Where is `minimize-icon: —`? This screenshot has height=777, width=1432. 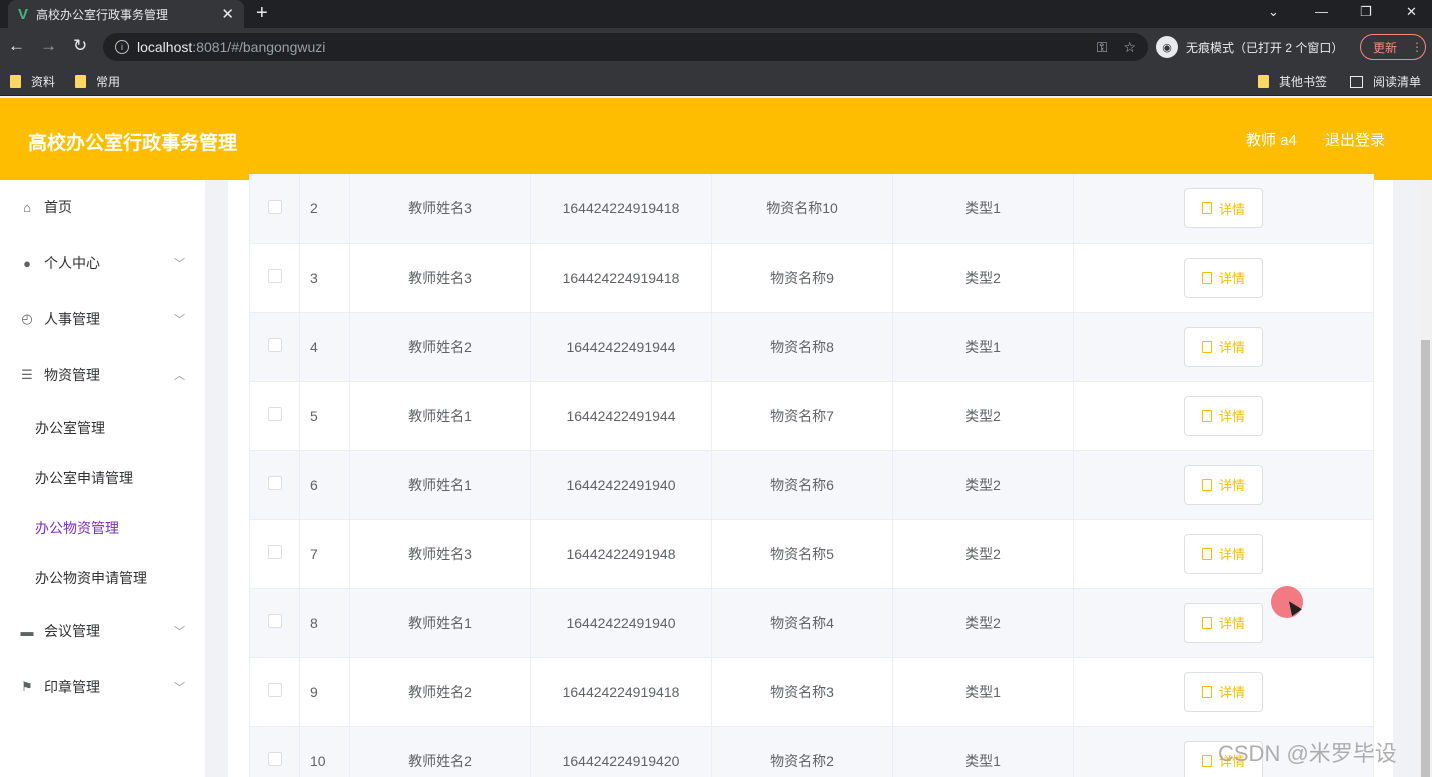
minimize-icon: — is located at coordinates (1321, 11).